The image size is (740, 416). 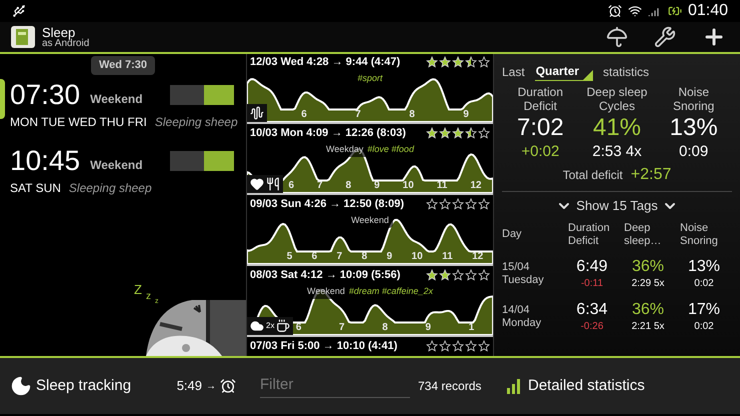 What do you see at coordinates (327, 204) in the screenshot?
I see `record-title: 09/03 Sun 4:26 → 12:50 (8:09)` at bounding box center [327, 204].